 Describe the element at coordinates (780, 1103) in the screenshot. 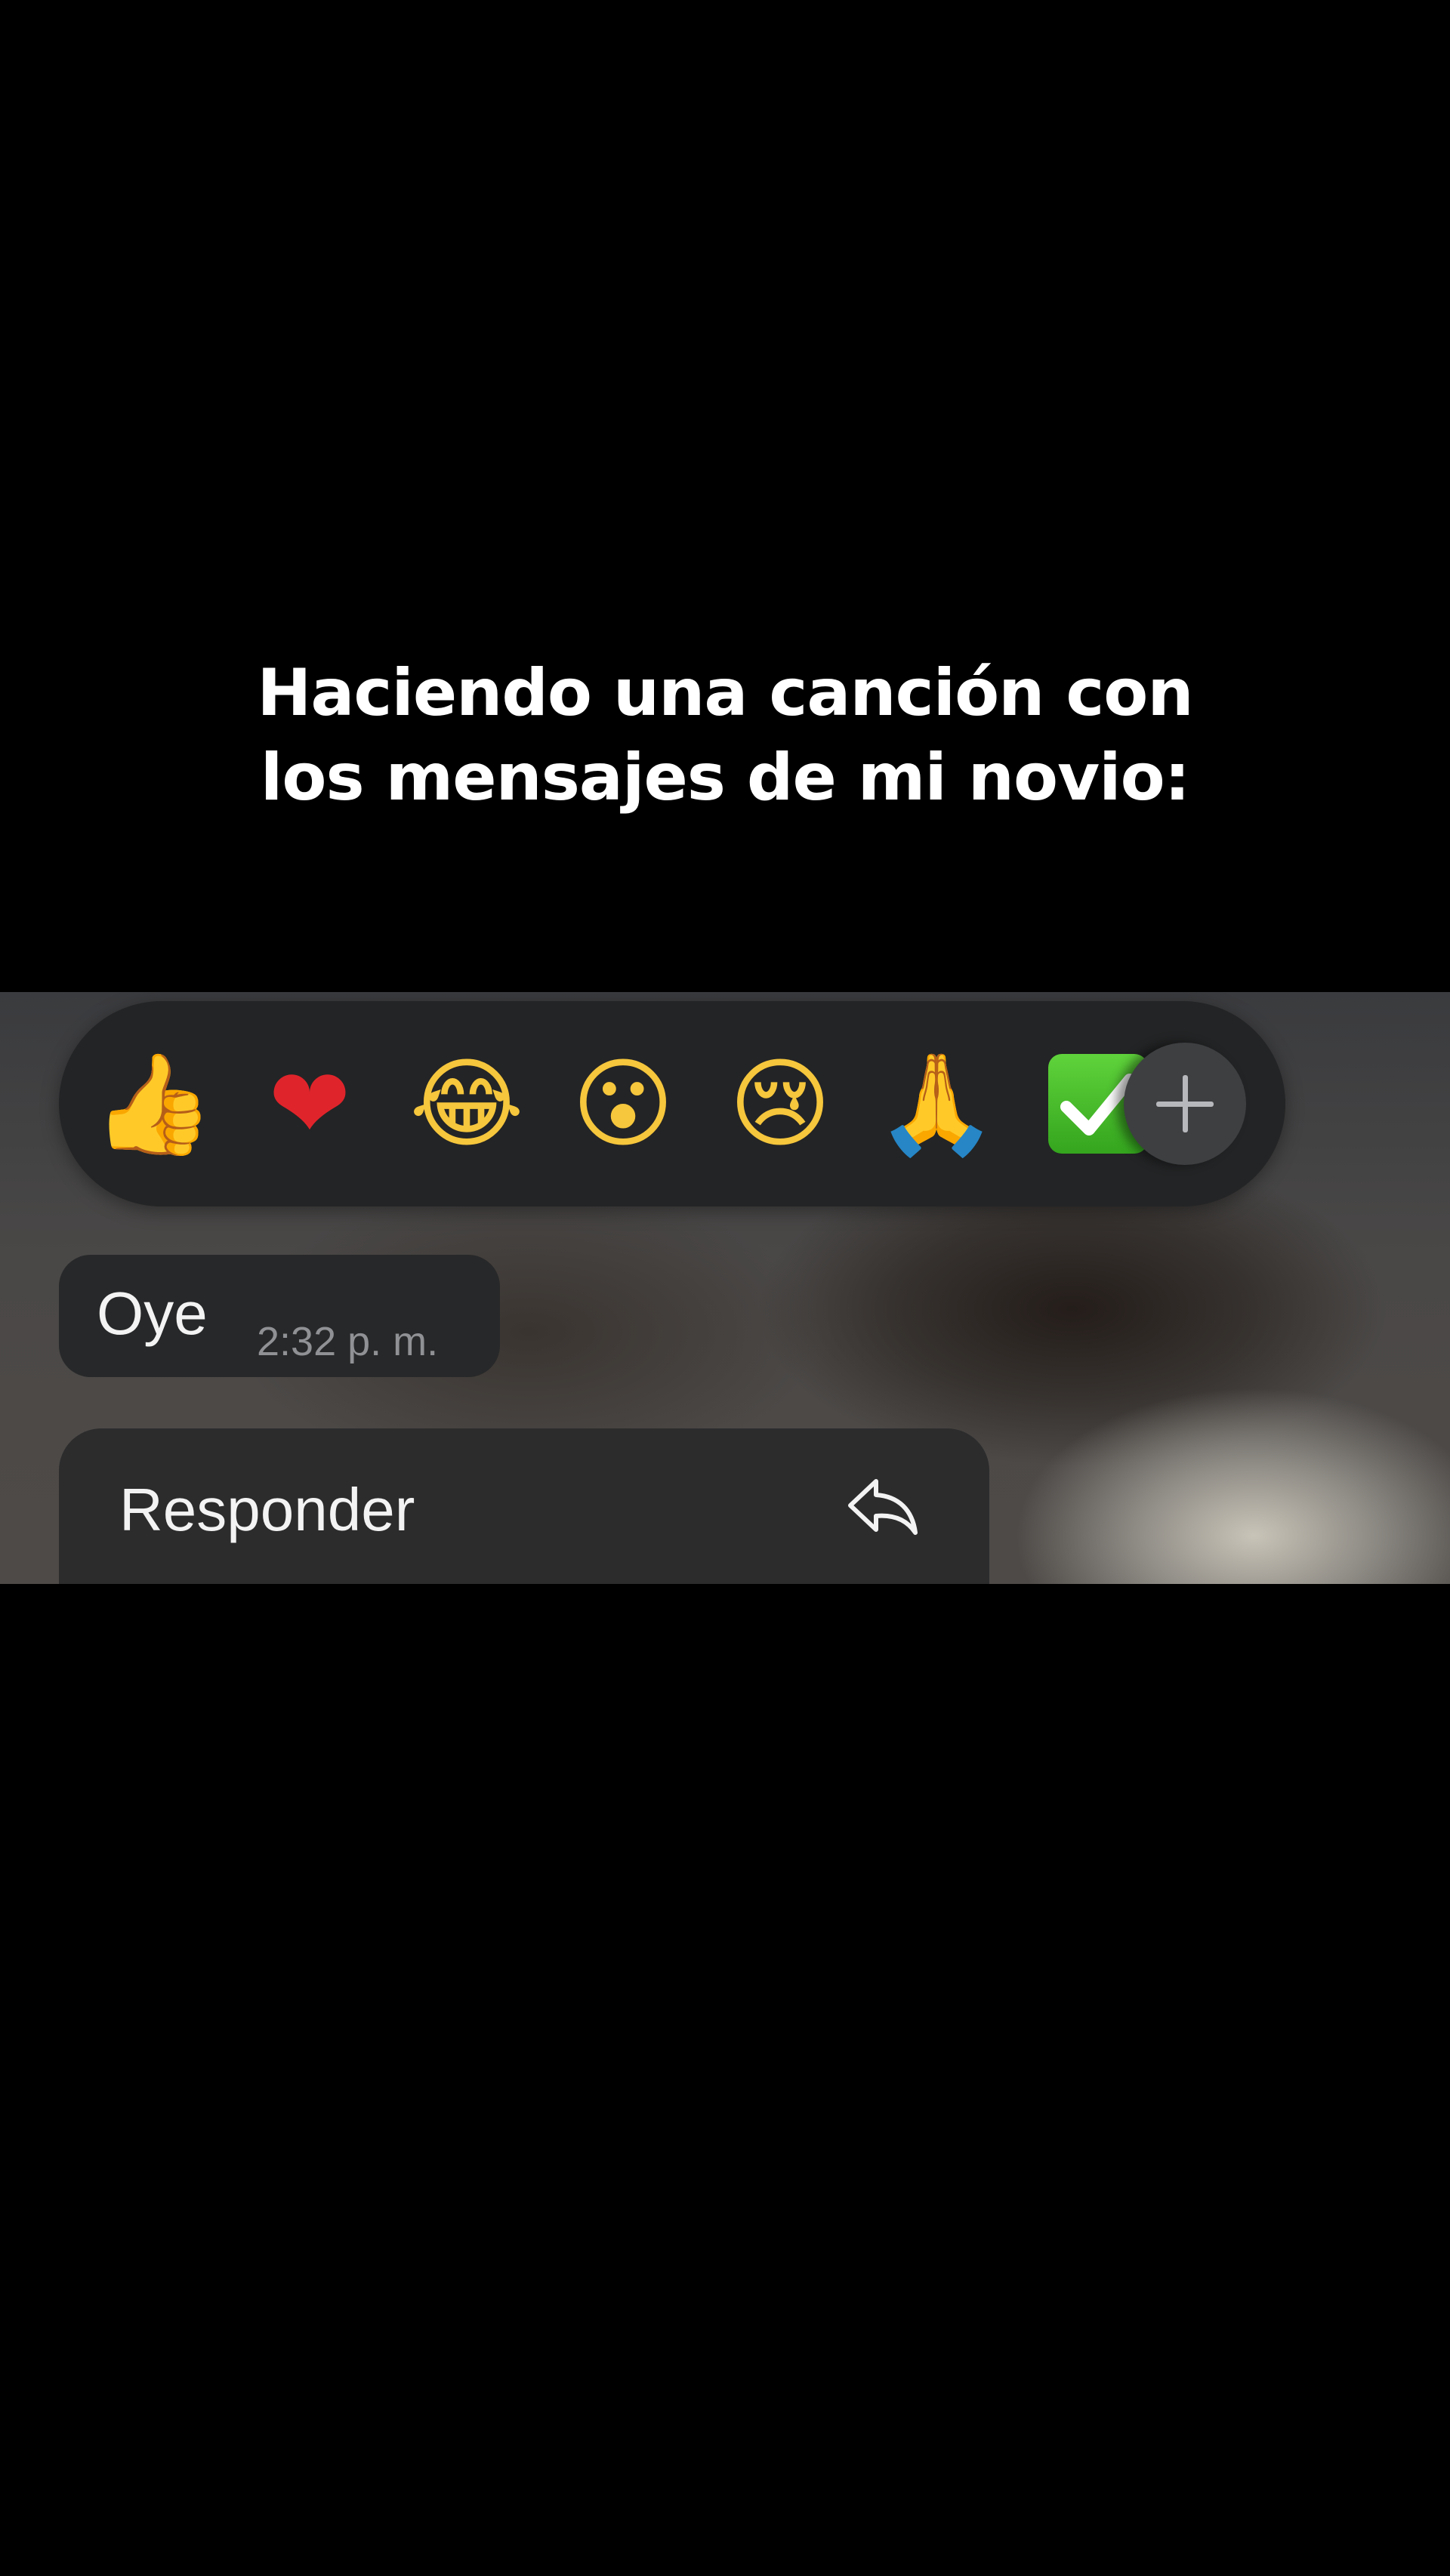

I see `crying-face-icon: 😢` at that location.